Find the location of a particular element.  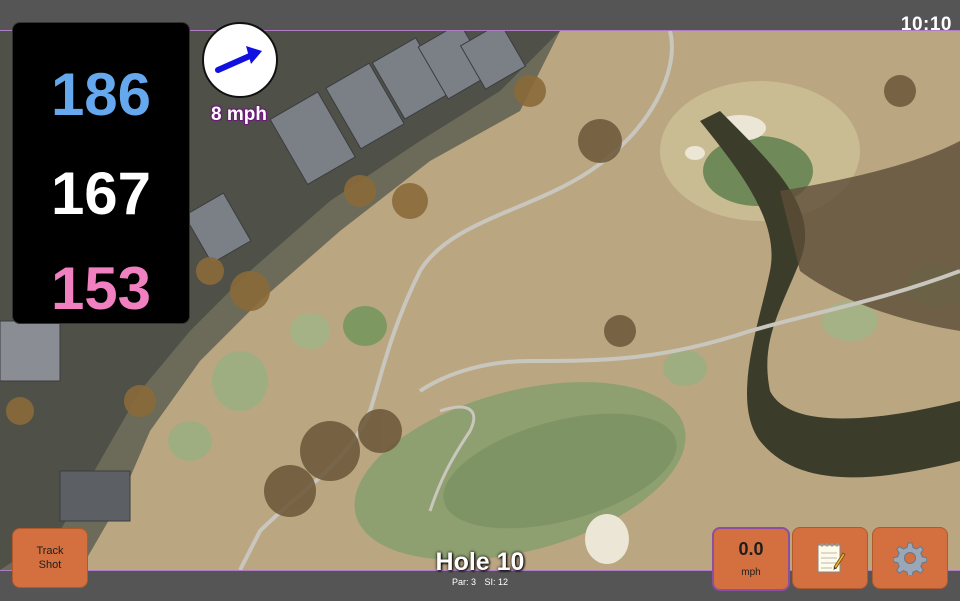

speed-button: 0.0 mph is located at coordinates (751, 559).